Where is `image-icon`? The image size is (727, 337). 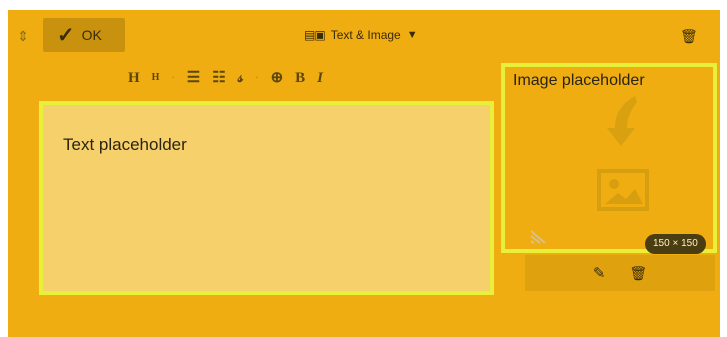
image-icon is located at coordinates (623, 190).